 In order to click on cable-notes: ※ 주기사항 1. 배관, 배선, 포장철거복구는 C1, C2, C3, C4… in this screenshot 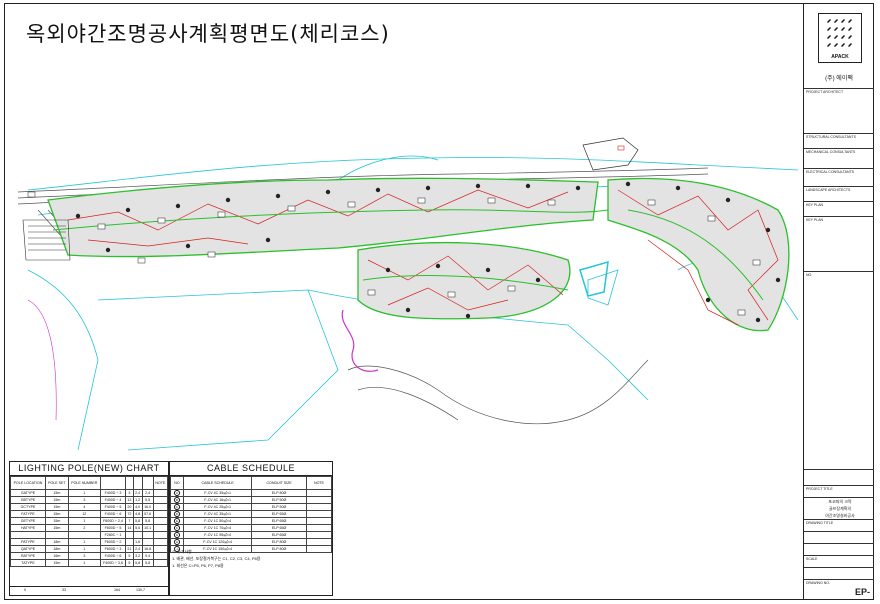, I will do `click(216, 558)`.